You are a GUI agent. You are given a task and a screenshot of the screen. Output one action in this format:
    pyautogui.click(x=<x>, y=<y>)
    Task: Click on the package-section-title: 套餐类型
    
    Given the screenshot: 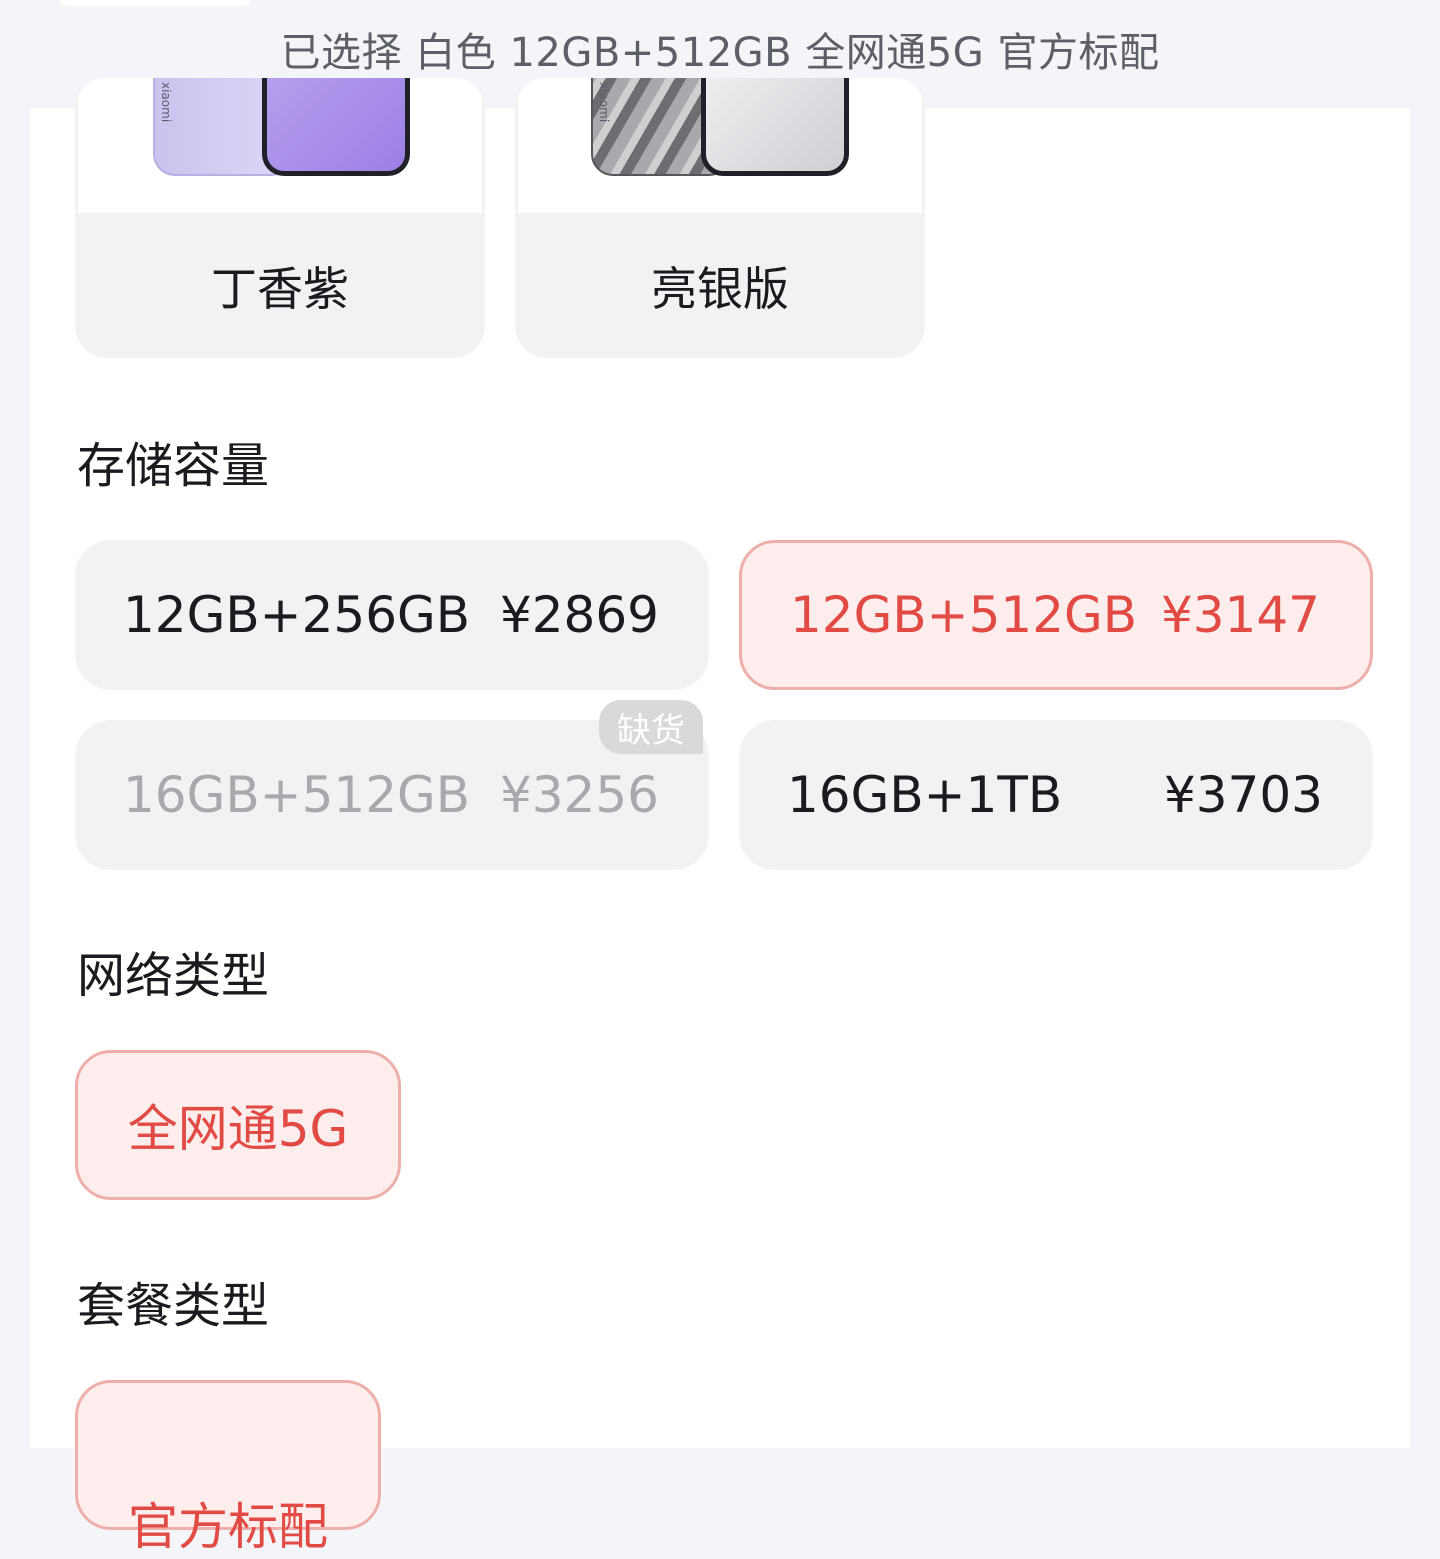 What is the action you would take?
    pyautogui.click(x=173, y=1306)
    